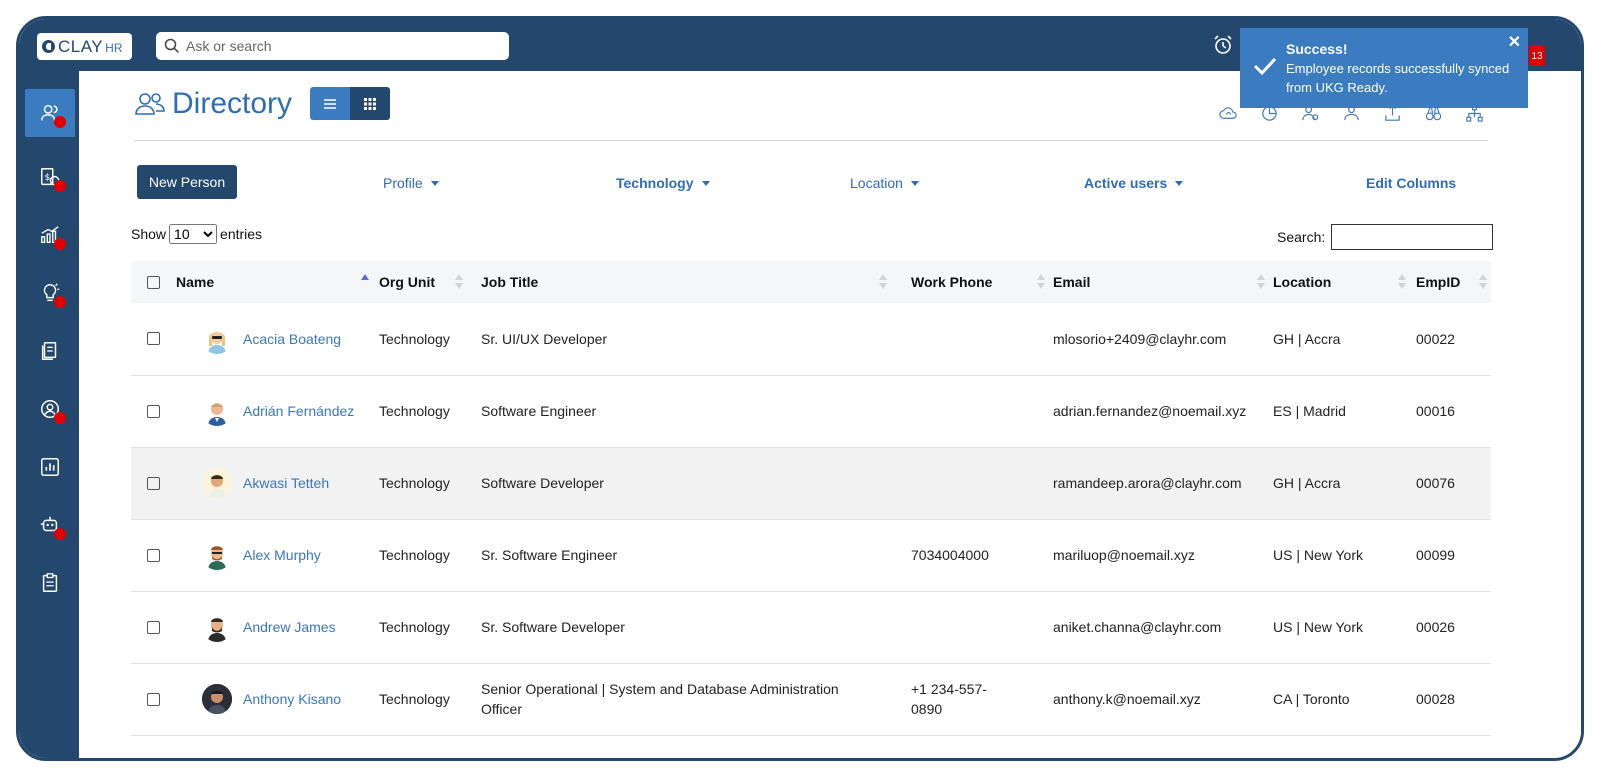 This screenshot has width=1600, height=779. Describe the element at coordinates (1265, 66) in the screenshot. I see `checkmark-icon` at that location.